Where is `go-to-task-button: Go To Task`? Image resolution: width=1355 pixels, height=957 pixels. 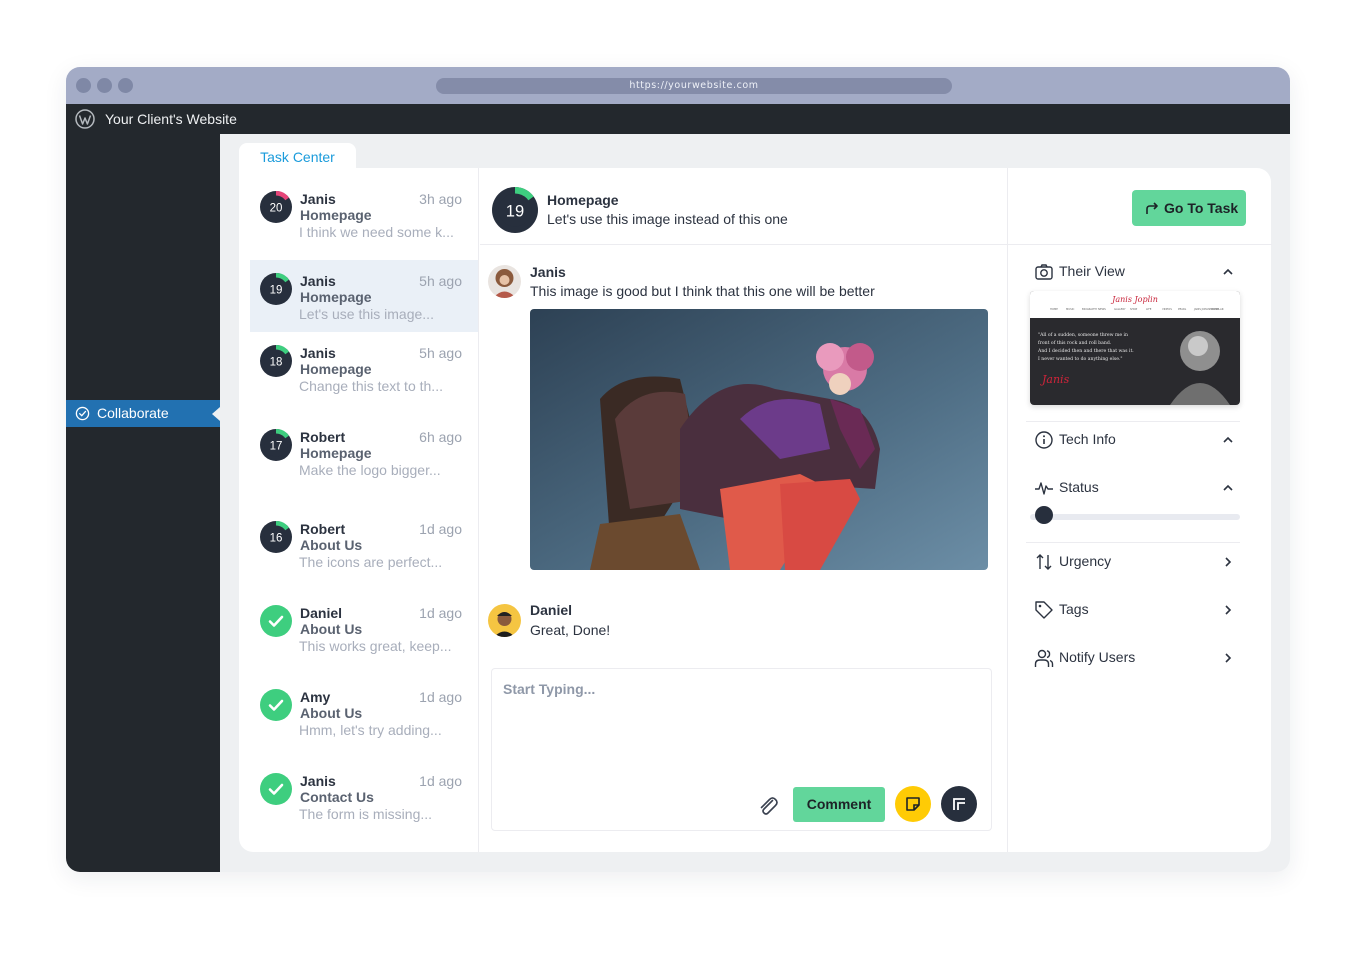
go-to-task-button: Go To Task is located at coordinates (1189, 208).